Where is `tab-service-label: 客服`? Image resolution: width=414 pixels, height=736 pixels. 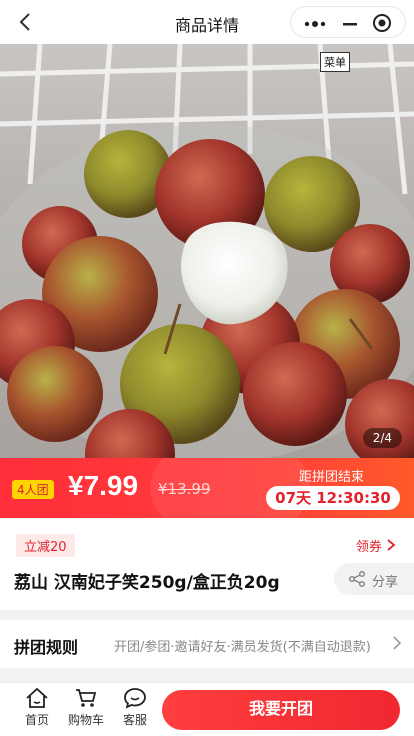
tab-service-label: 客服 is located at coordinates (134, 720).